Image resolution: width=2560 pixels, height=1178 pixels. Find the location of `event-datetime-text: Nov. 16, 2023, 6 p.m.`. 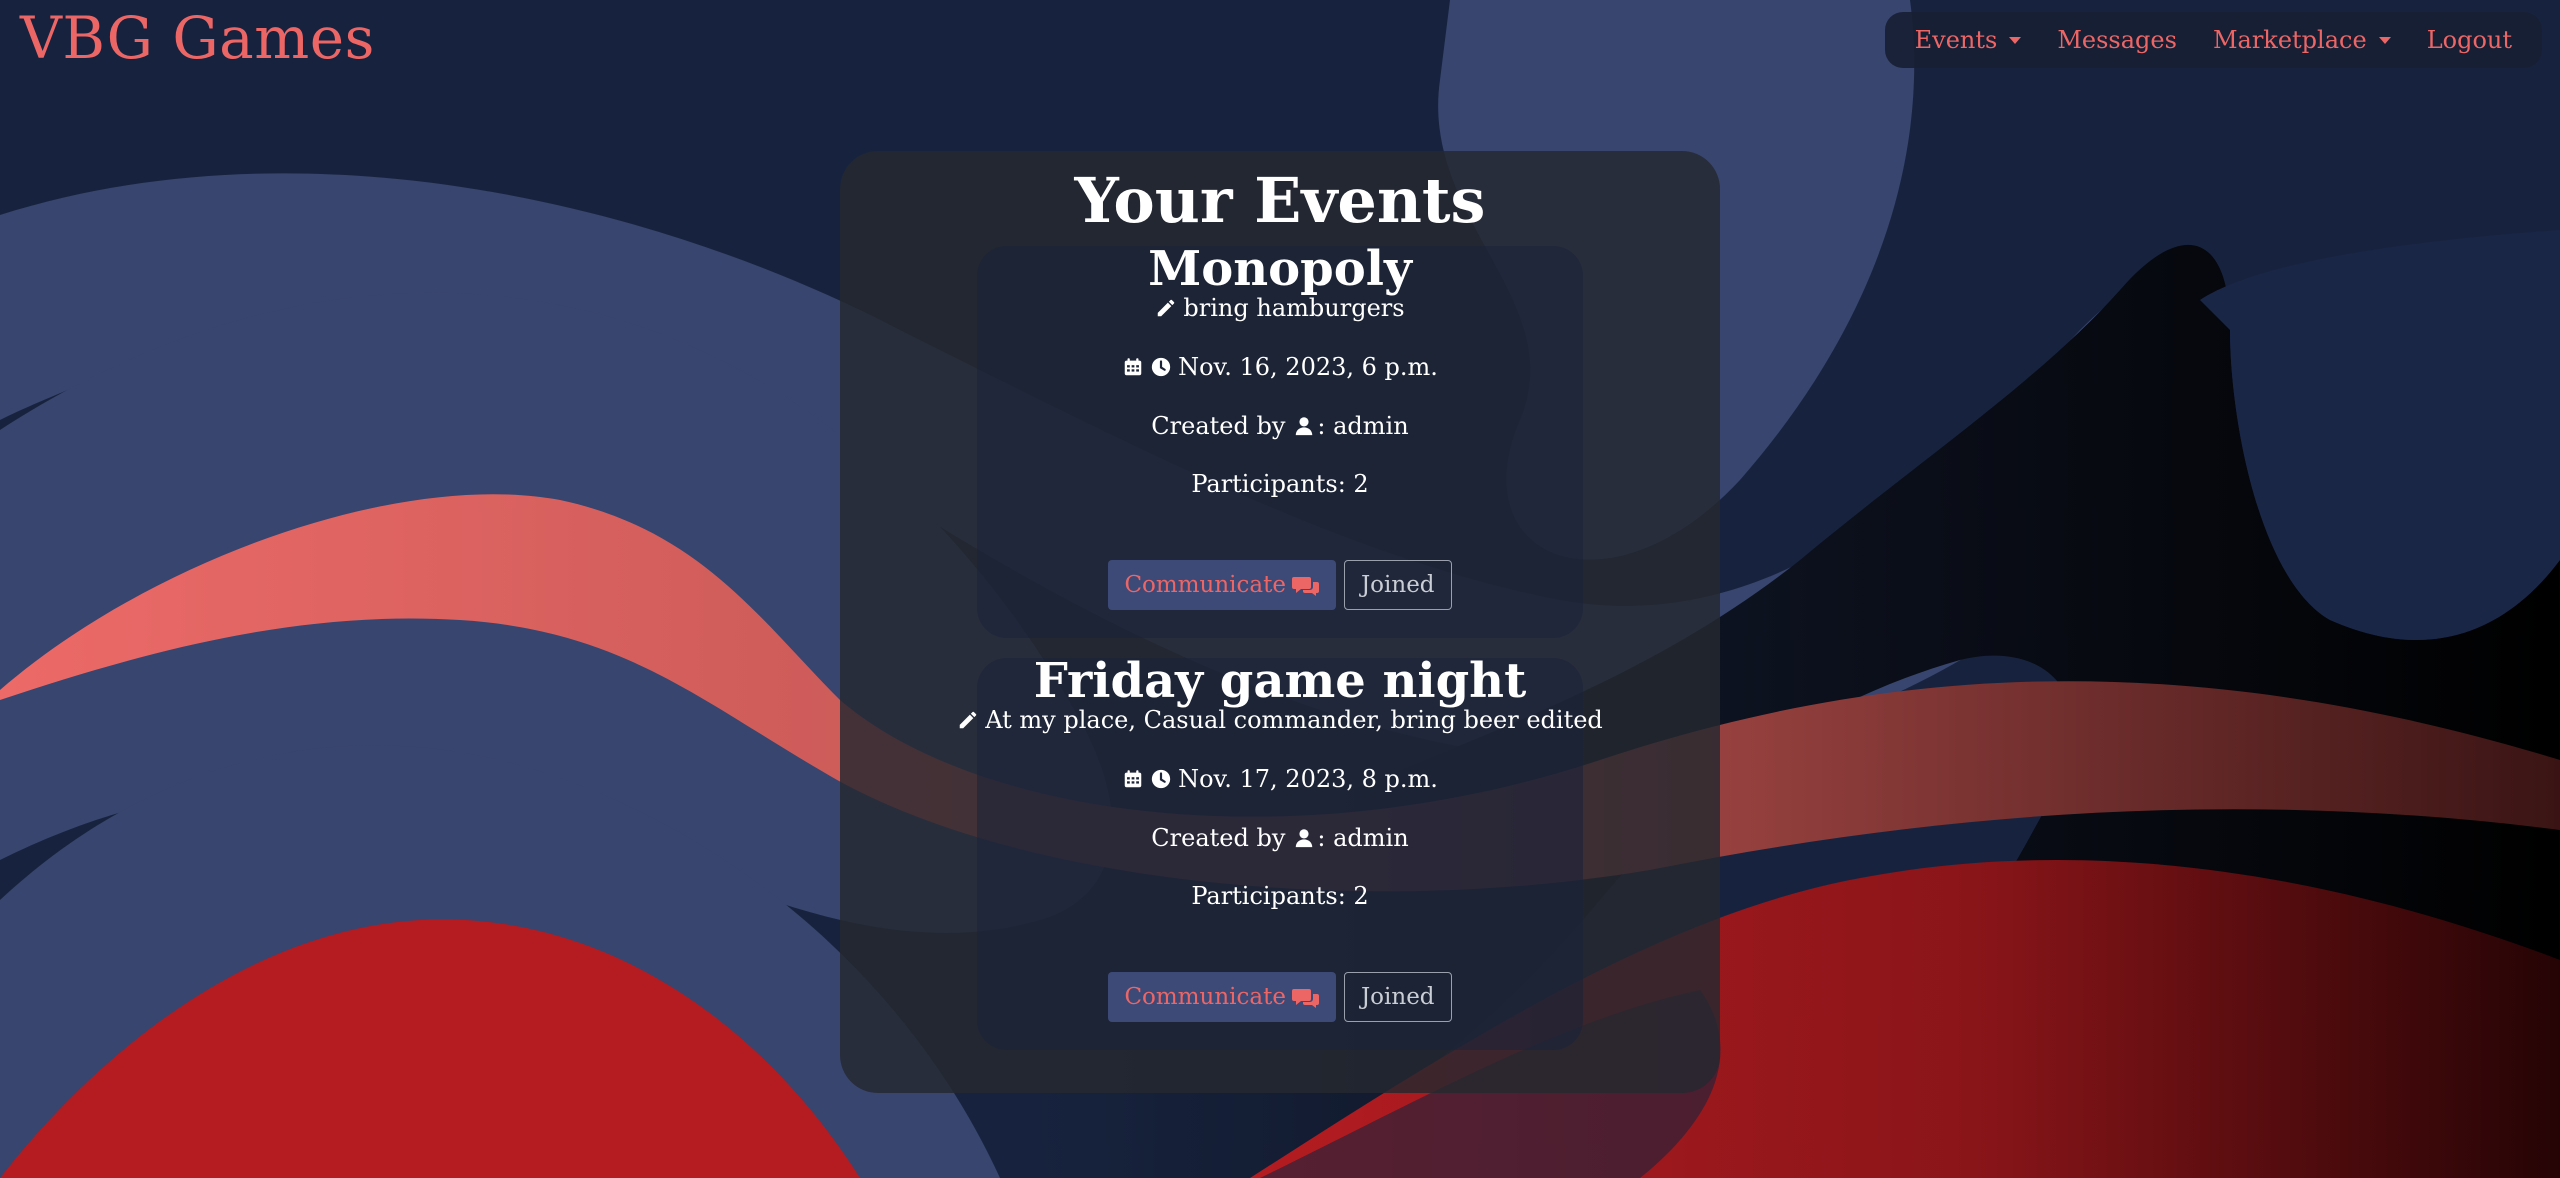

event-datetime-text: Nov. 16, 2023, 6 p.m. is located at coordinates (1308, 367).